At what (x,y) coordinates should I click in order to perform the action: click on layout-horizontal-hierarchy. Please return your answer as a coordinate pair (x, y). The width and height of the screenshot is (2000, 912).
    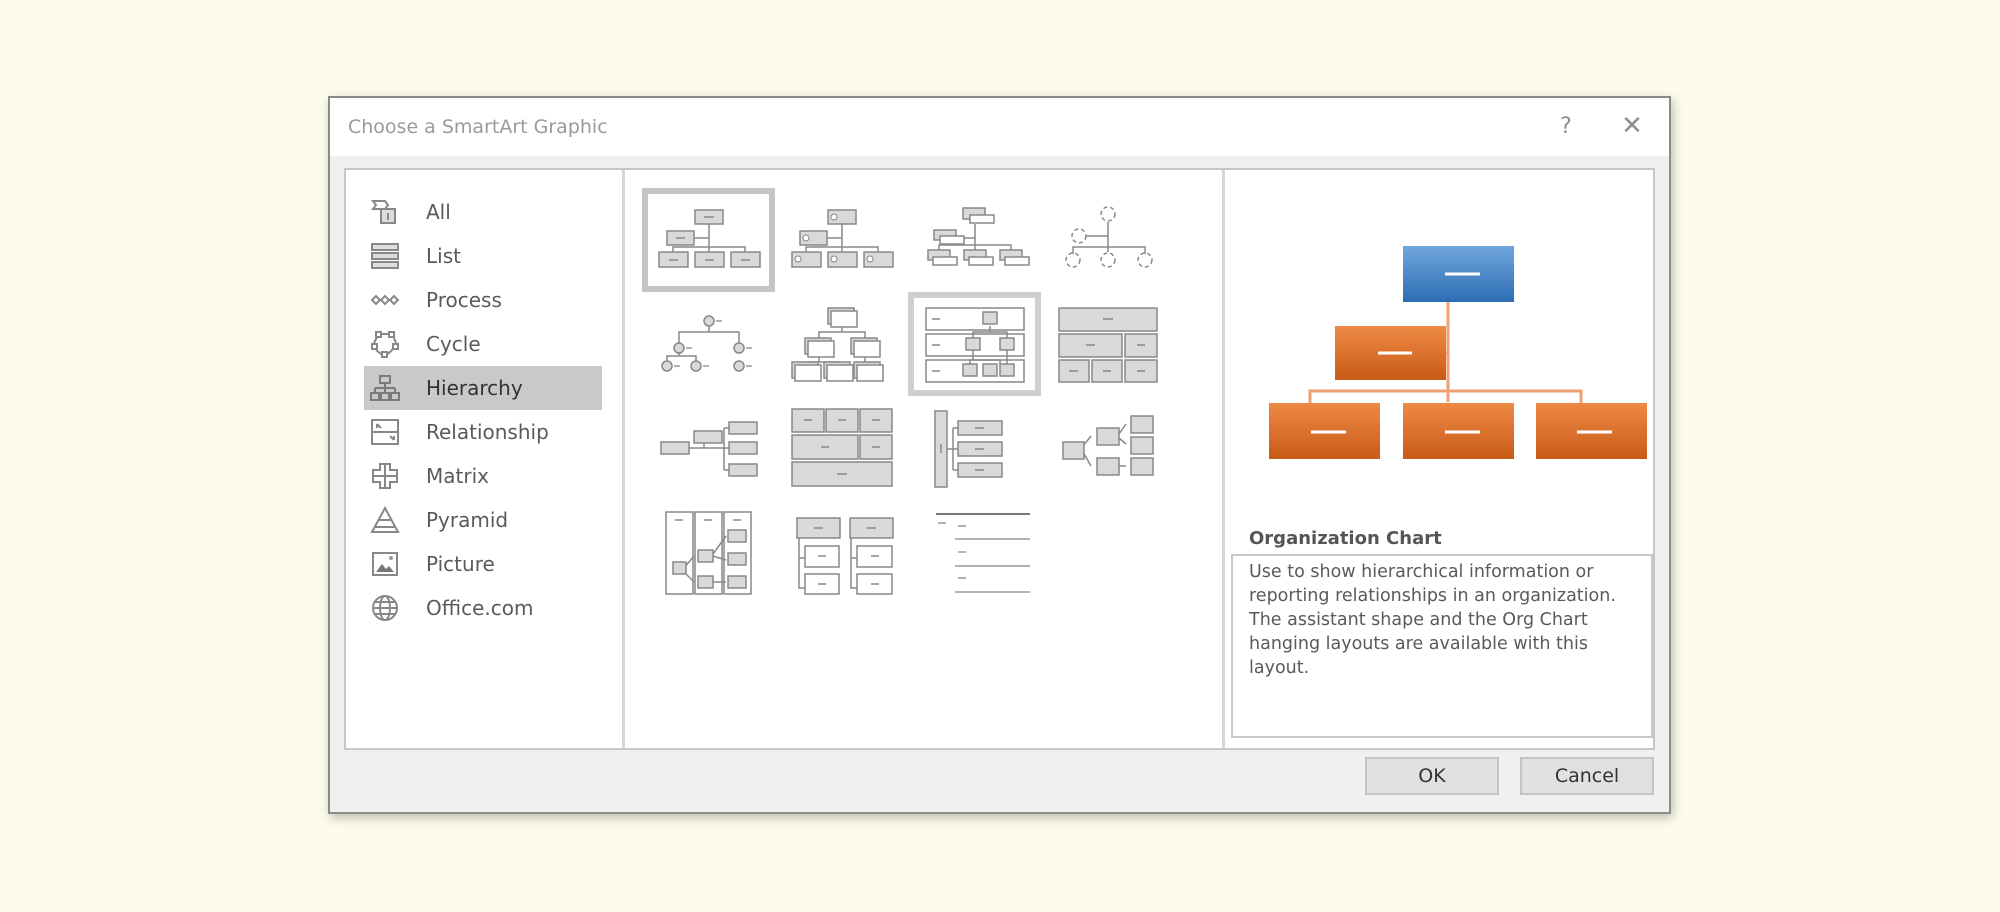
    Looking at the image, I should click on (708, 448).